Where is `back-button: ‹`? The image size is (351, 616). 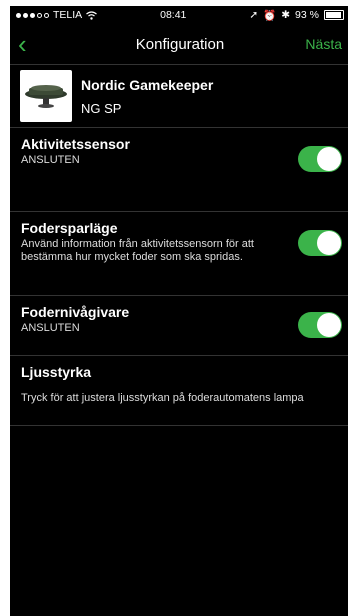
back-button: ‹ is located at coordinates (38, 44).